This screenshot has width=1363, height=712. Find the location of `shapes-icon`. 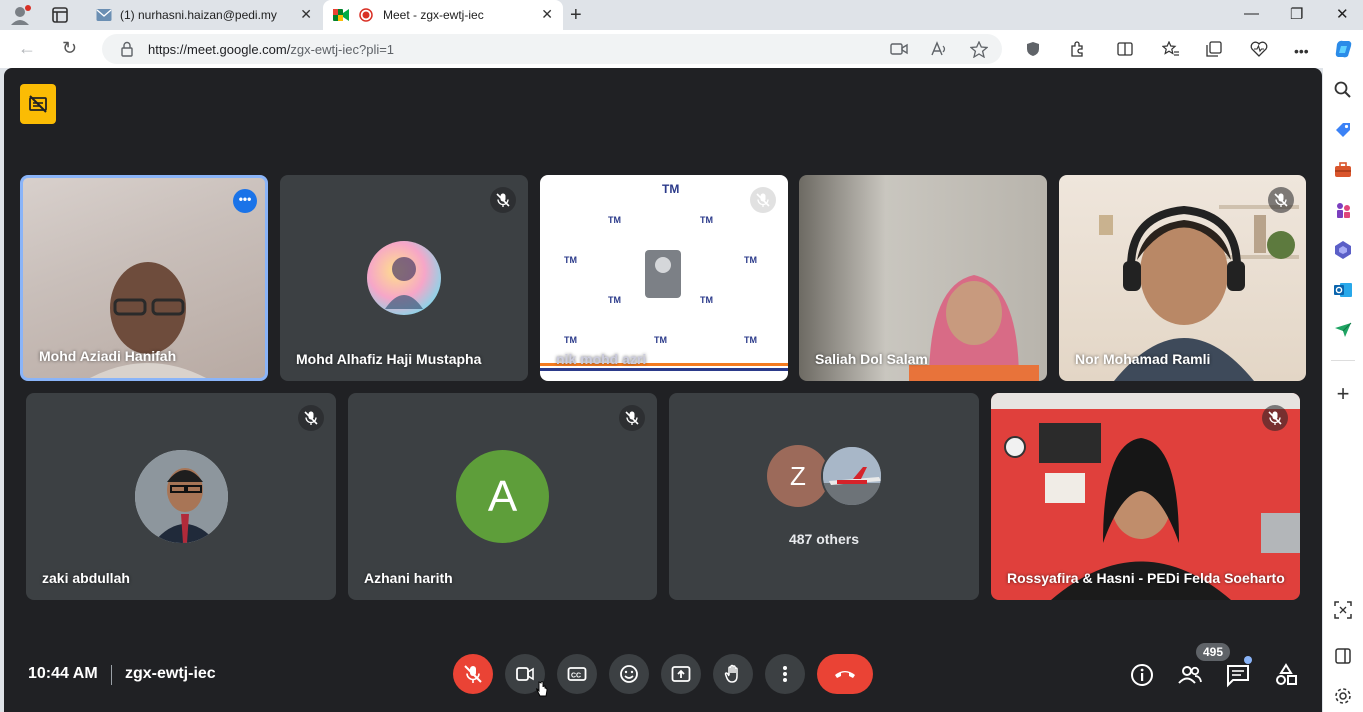

shapes-icon is located at coordinates (1286, 674).